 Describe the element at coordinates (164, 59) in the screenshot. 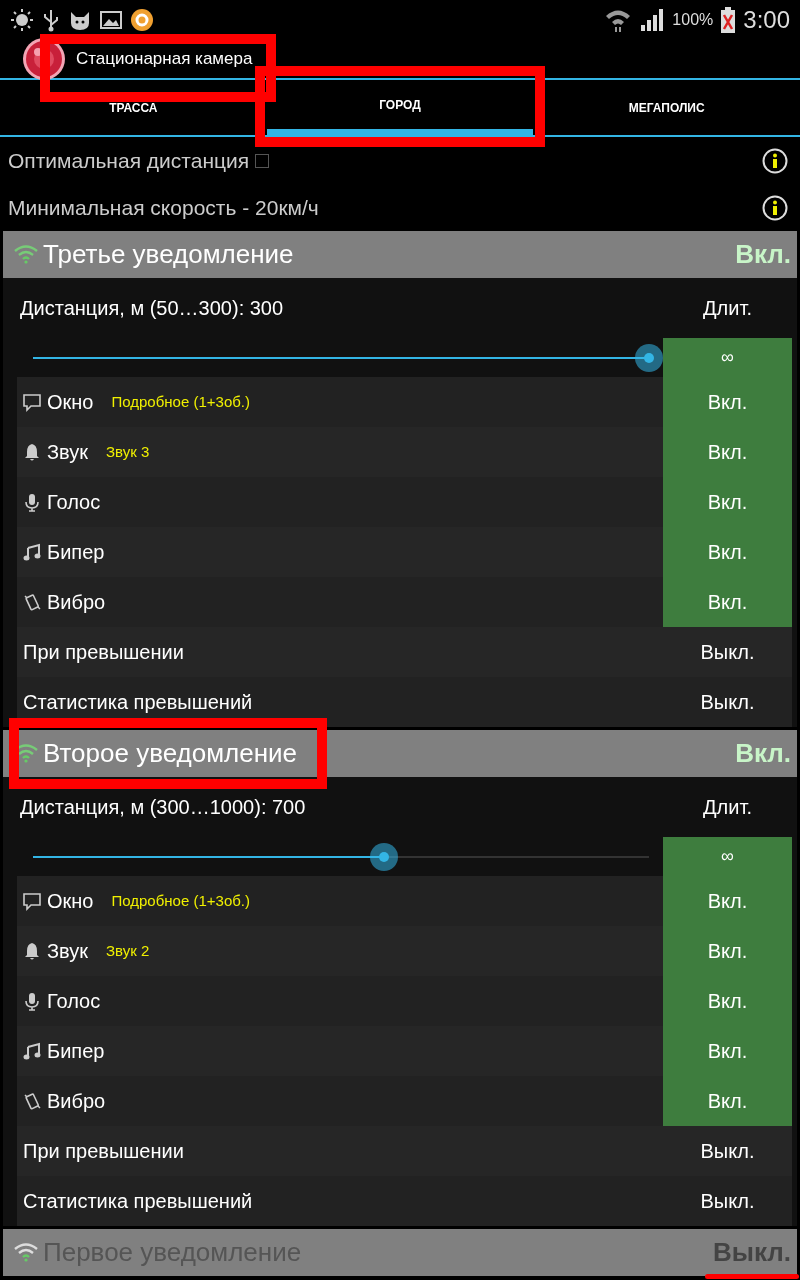

I see `app-title: Стационарная камера` at that location.